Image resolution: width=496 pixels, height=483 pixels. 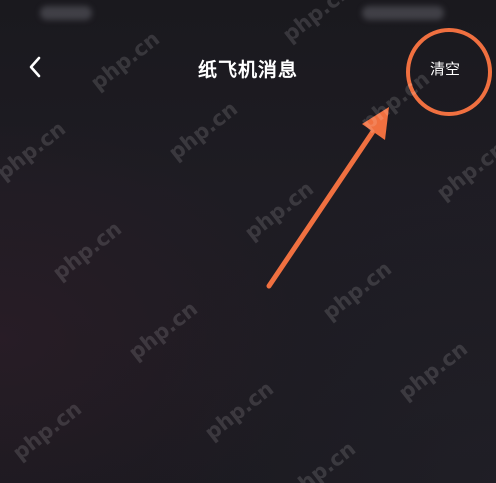 What do you see at coordinates (66, 13) in the screenshot?
I see `status-time-blurred` at bounding box center [66, 13].